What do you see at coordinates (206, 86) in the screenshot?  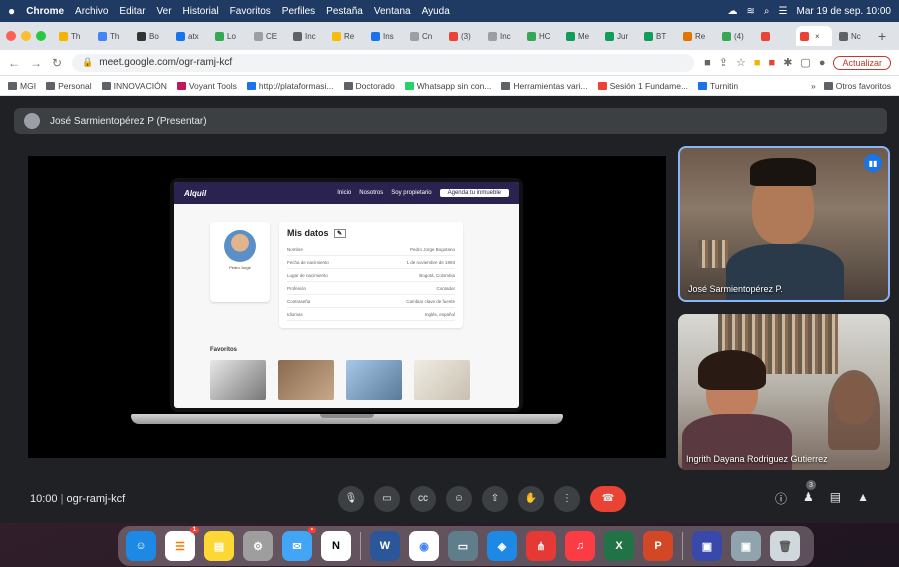 I see `bookmark-item: Voyant Tools` at bounding box center [206, 86].